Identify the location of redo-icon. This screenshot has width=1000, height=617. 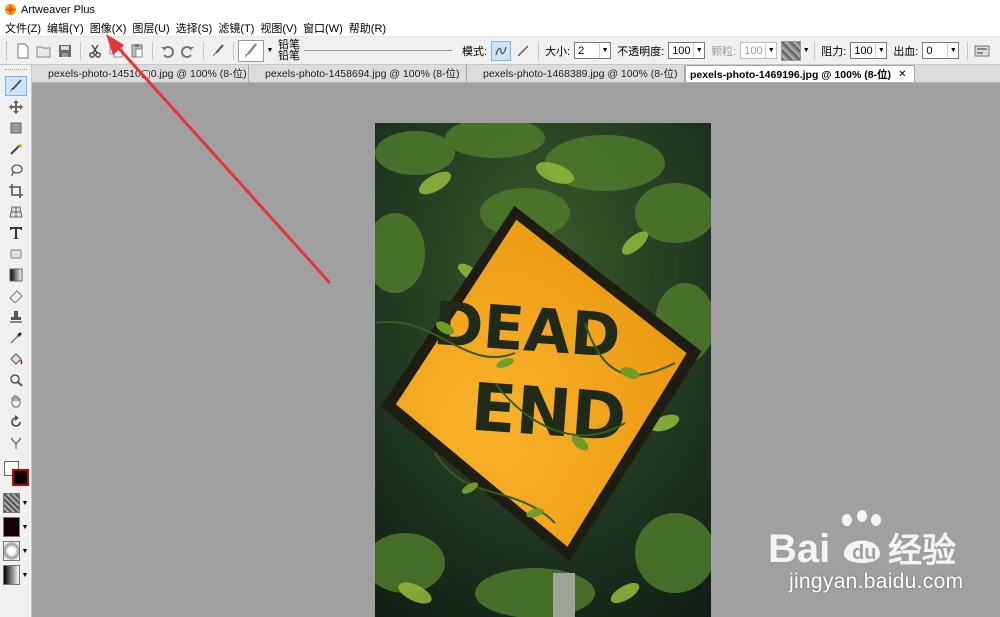
(188, 51).